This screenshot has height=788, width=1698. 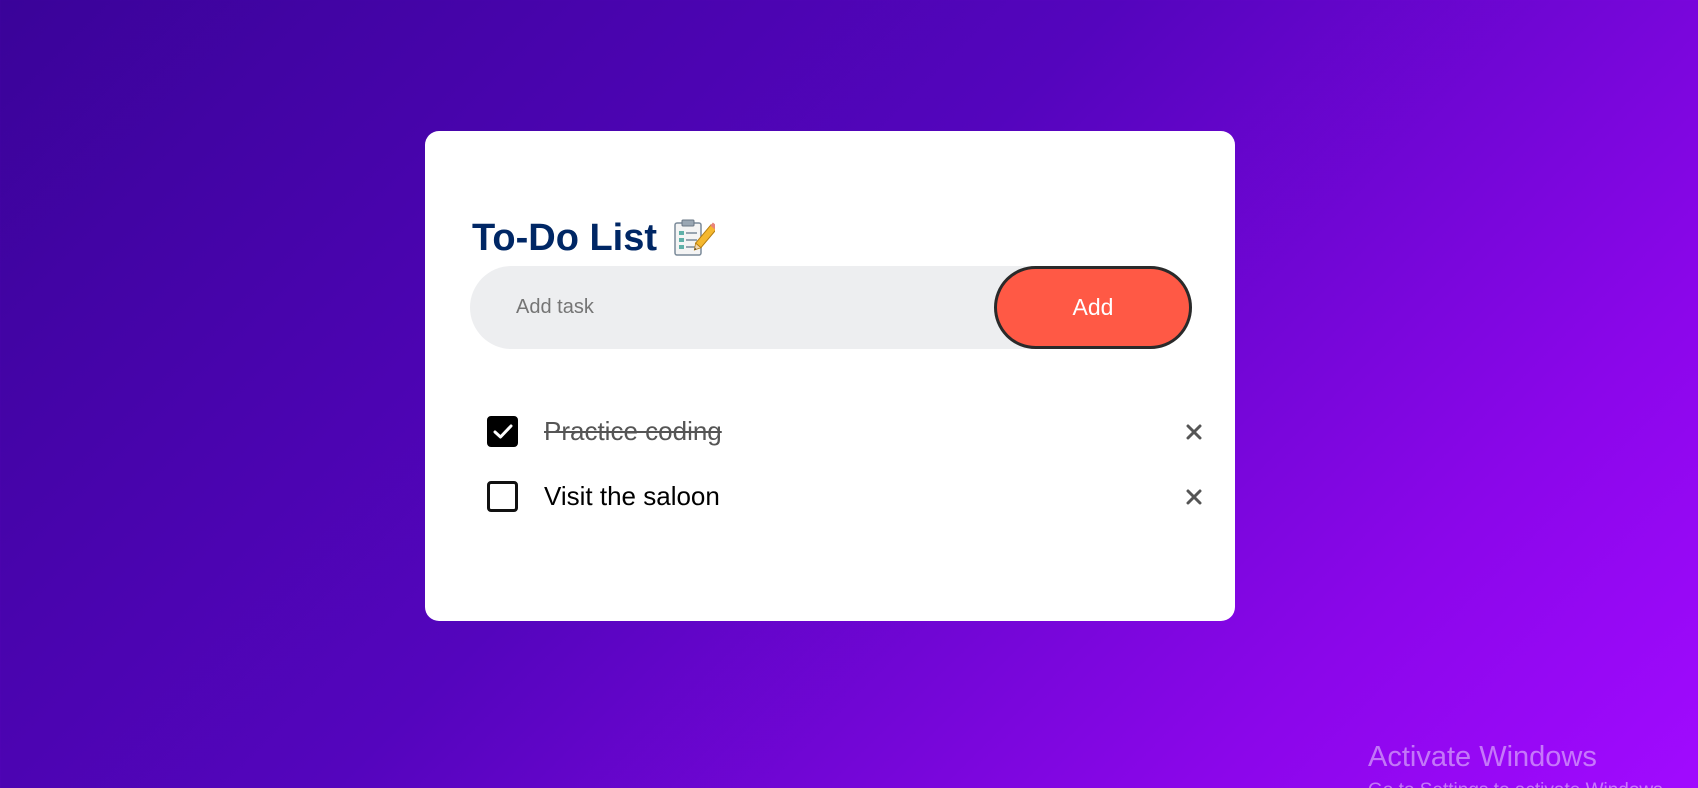 What do you see at coordinates (633, 431) in the screenshot?
I see `task-label: Practice coding` at bounding box center [633, 431].